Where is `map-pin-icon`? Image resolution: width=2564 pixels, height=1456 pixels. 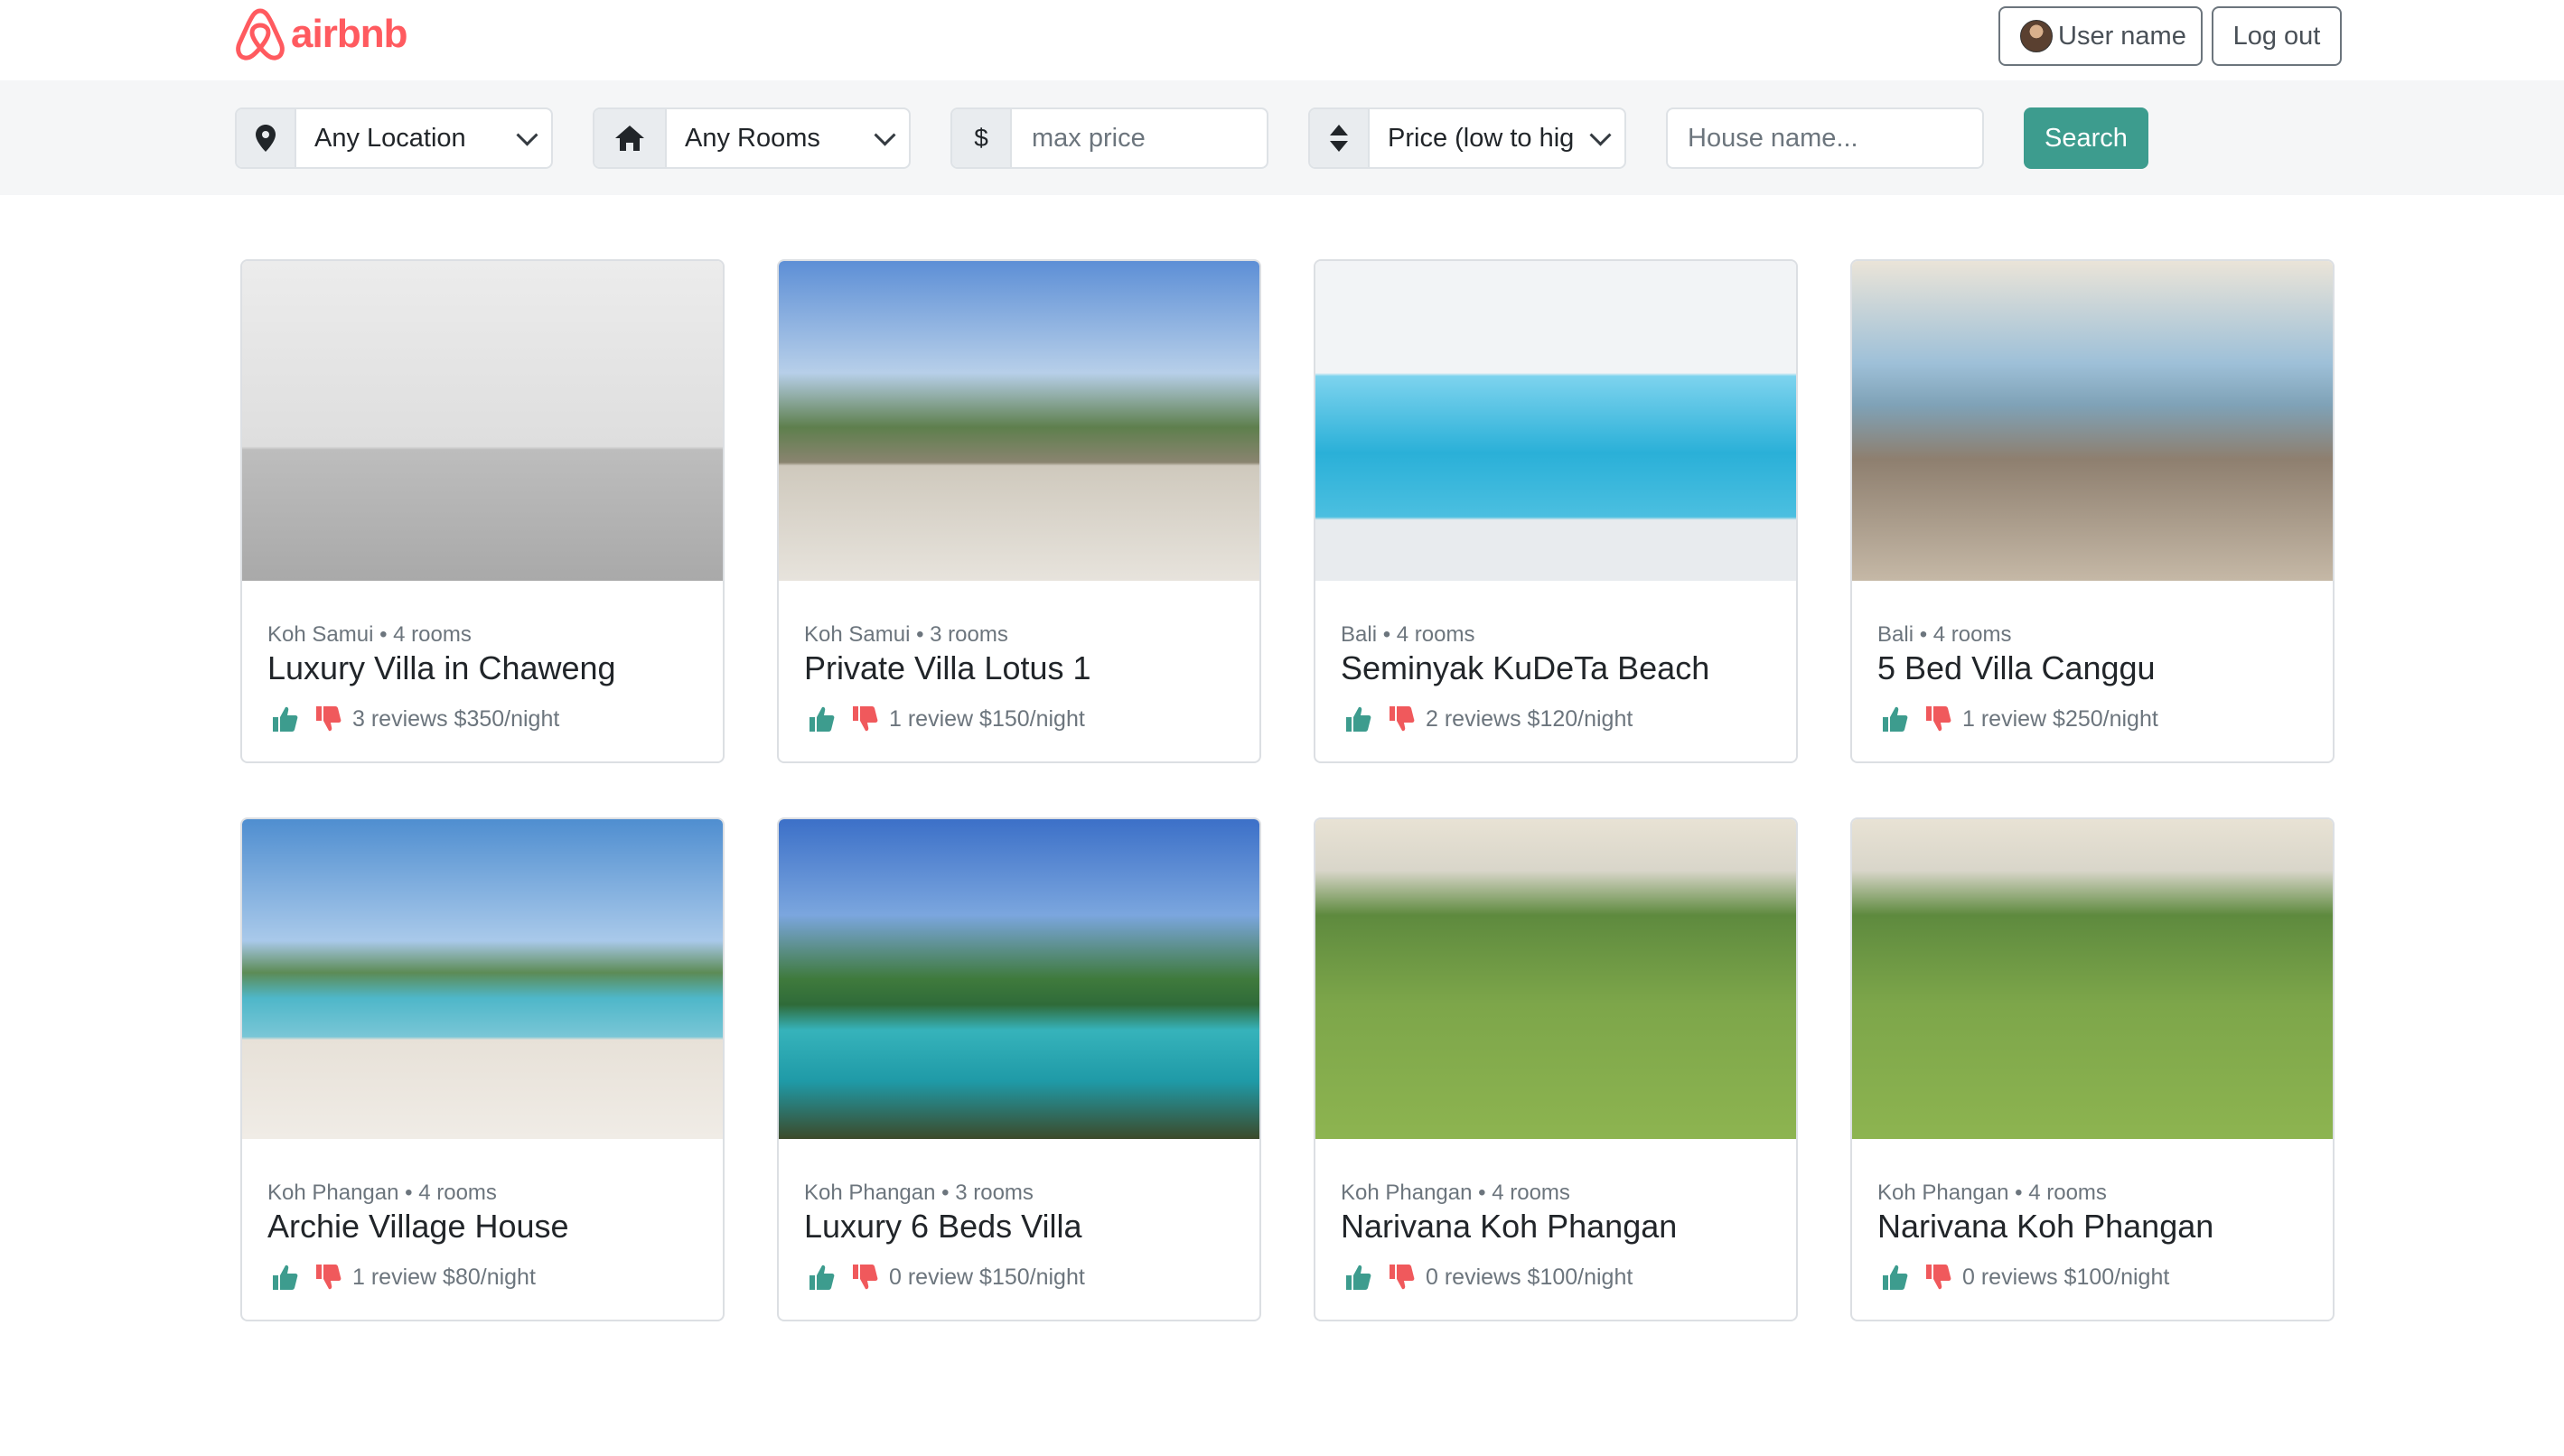 map-pin-icon is located at coordinates (266, 138).